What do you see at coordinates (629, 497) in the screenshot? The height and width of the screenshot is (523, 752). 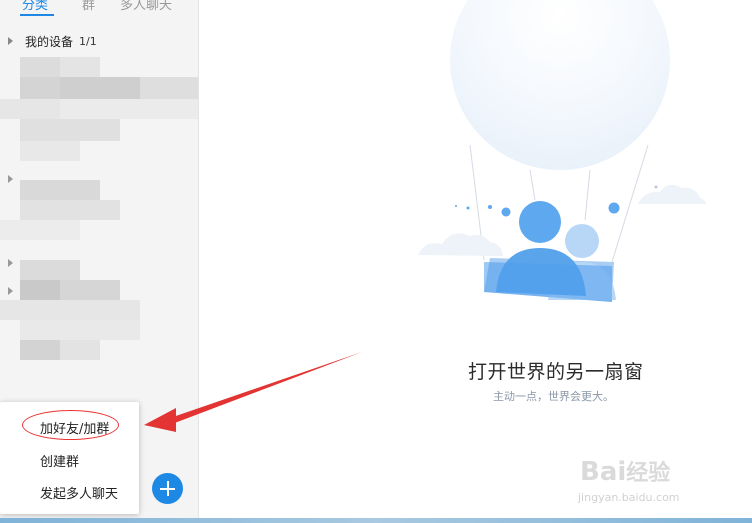 I see `watermark-url: jingyan.baidu.com` at bounding box center [629, 497].